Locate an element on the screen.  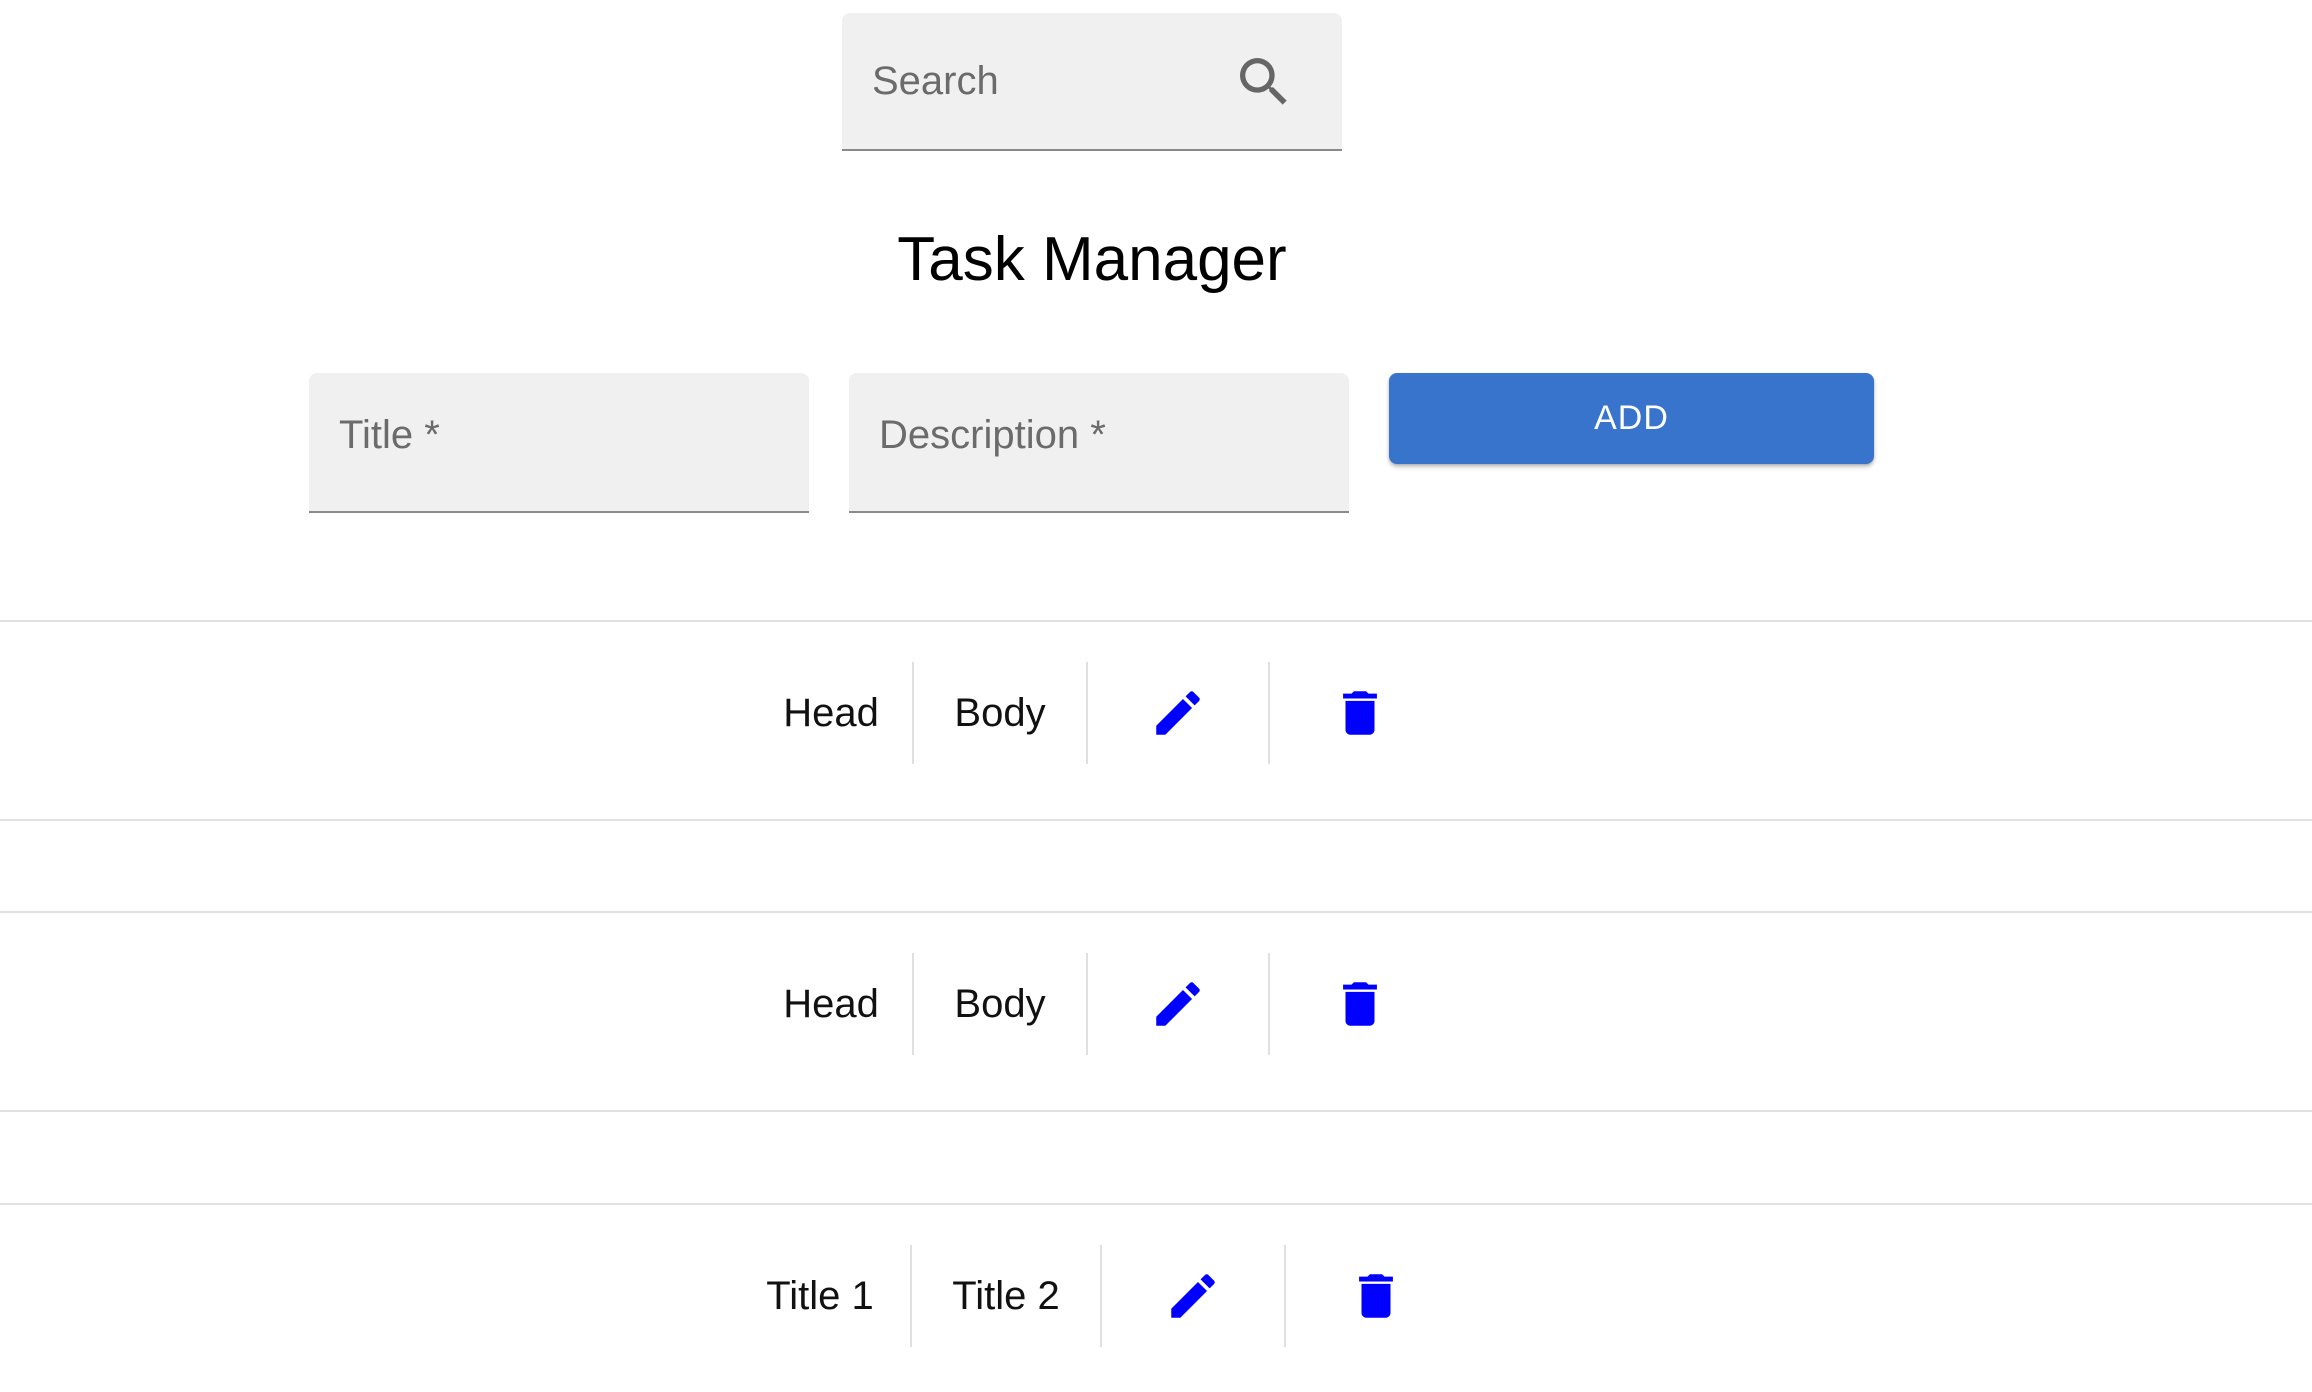
task-title-cell: Title 1 is located at coordinates (821, 1296).